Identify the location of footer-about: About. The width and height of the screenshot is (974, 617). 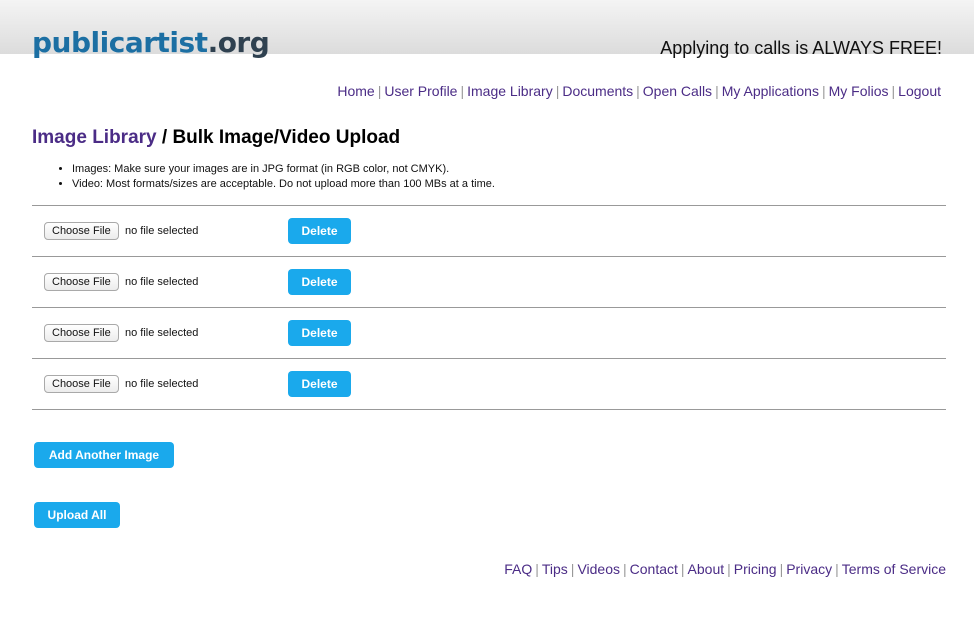
(706, 569).